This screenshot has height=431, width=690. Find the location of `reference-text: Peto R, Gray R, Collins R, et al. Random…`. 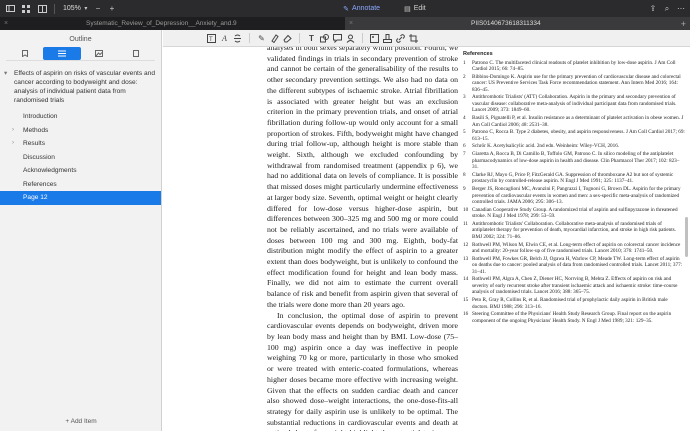

reference-text: Peto R, Gray R, Collins R, et al. Random… is located at coordinates (578, 303).